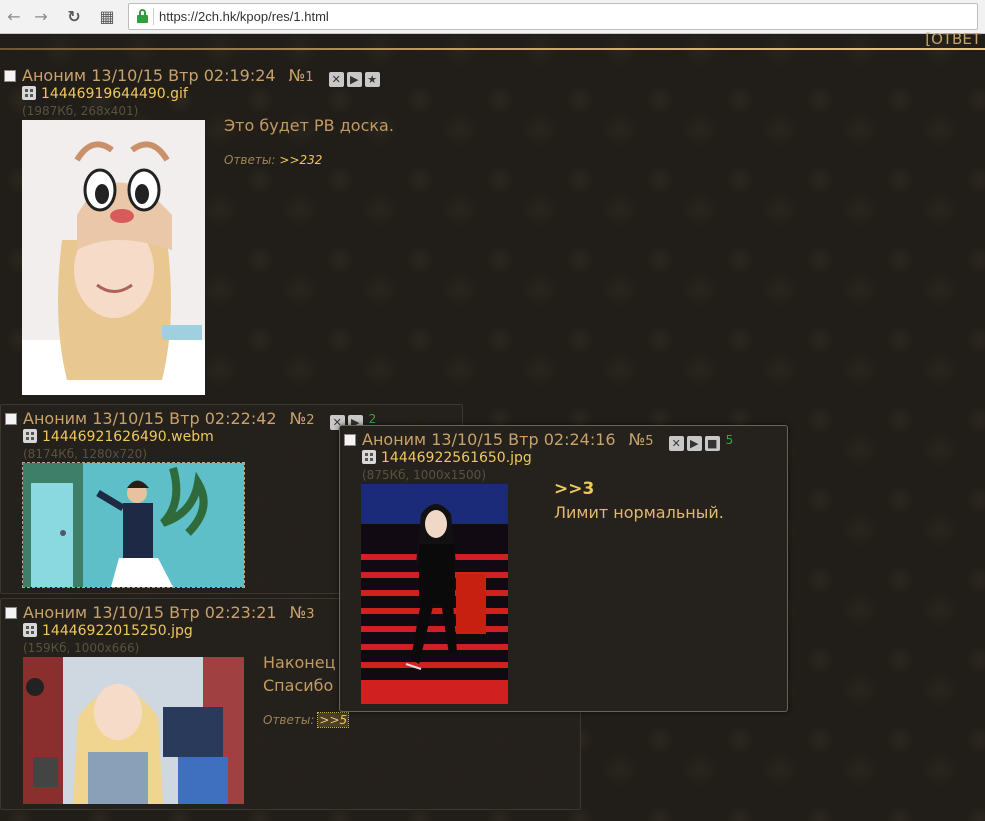  What do you see at coordinates (299, 674) in the screenshot?
I see `post-message: Наконец Спасибо` at bounding box center [299, 674].